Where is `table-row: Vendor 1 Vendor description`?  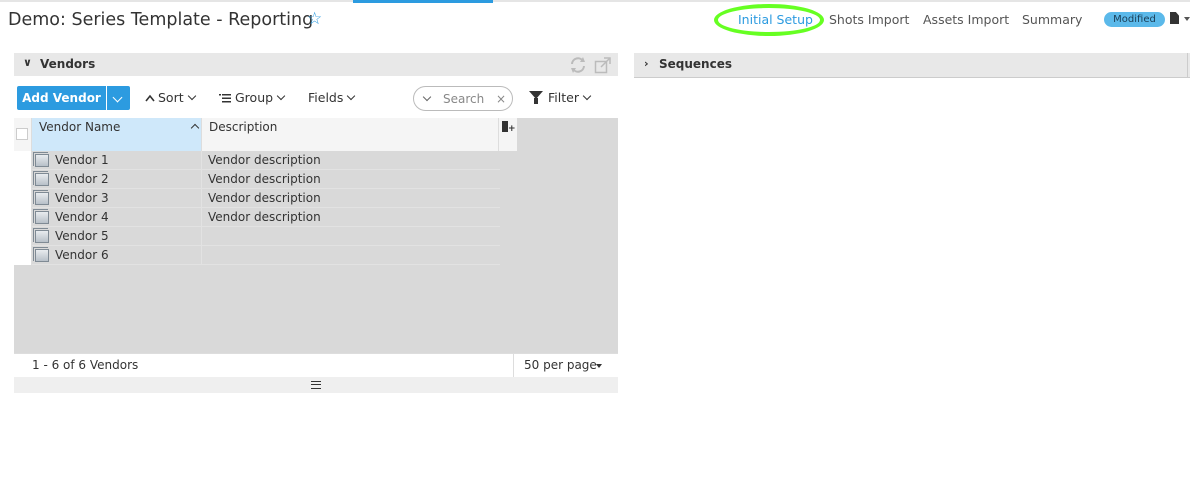 table-row: Vendor 1 Vendor description is located at coordinates (257, 160).